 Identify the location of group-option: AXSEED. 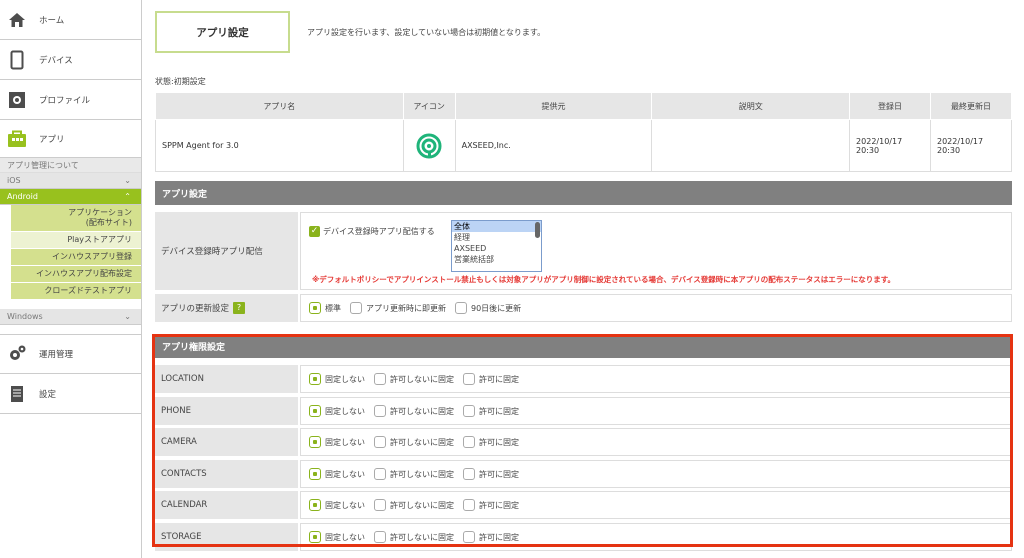
(496, 248).